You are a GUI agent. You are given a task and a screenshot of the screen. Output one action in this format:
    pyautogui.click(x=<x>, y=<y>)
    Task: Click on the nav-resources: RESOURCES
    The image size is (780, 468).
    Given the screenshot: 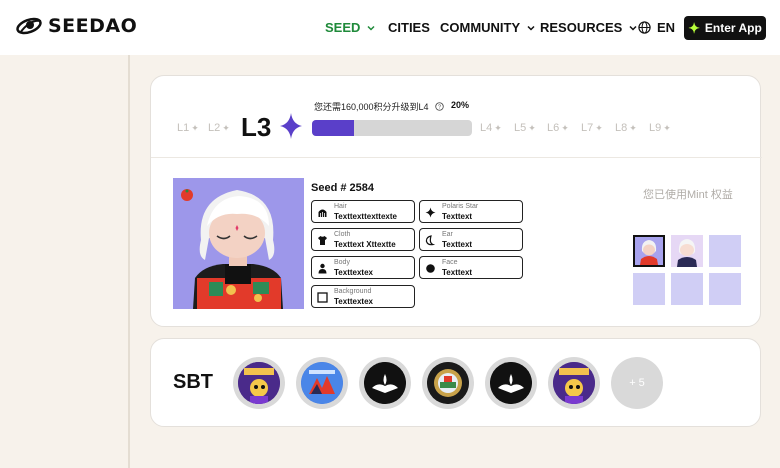 What is the action you would take?
    pyautogui.click(x=589, y=27)
    